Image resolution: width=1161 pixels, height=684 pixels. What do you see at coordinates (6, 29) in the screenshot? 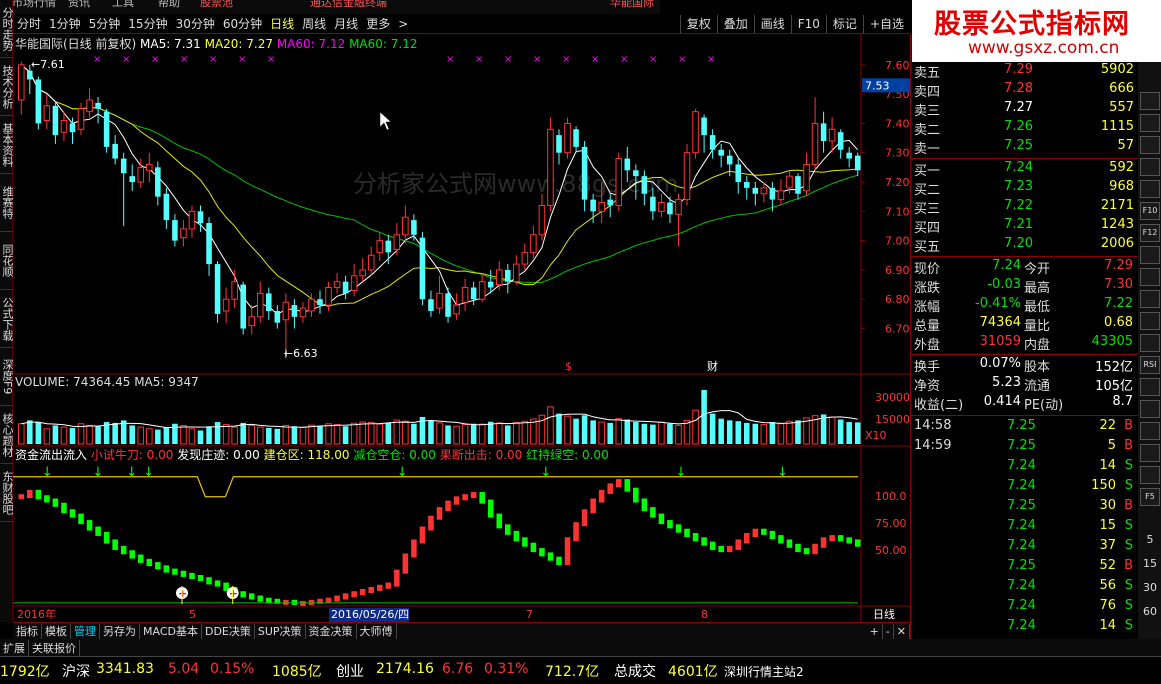
I see `left-tab: 分时走势` at bounding box center [6, 29].